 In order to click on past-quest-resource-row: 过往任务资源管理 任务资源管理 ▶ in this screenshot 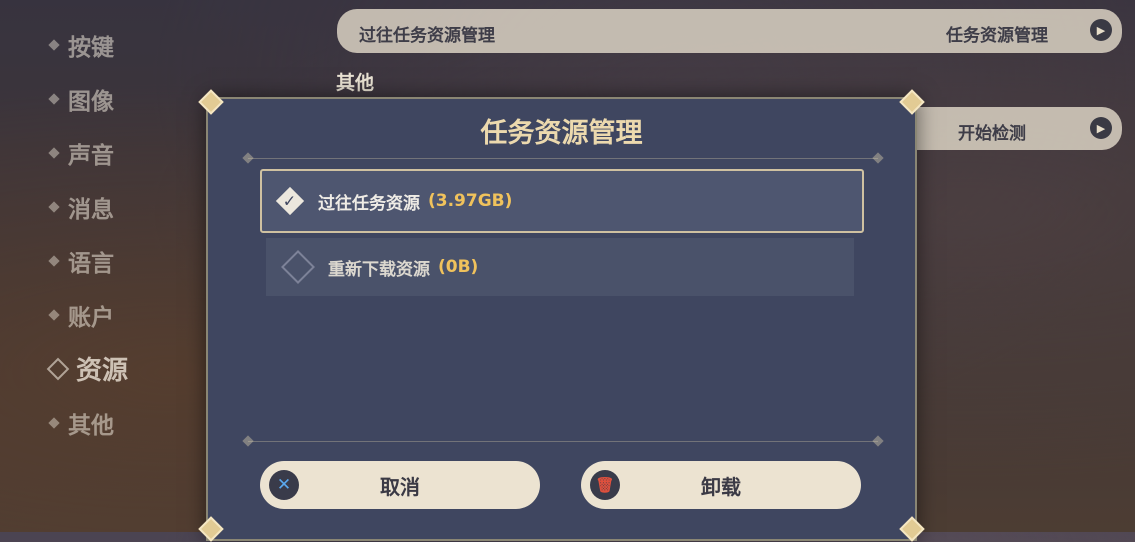, I will do `click(729, 31)`.